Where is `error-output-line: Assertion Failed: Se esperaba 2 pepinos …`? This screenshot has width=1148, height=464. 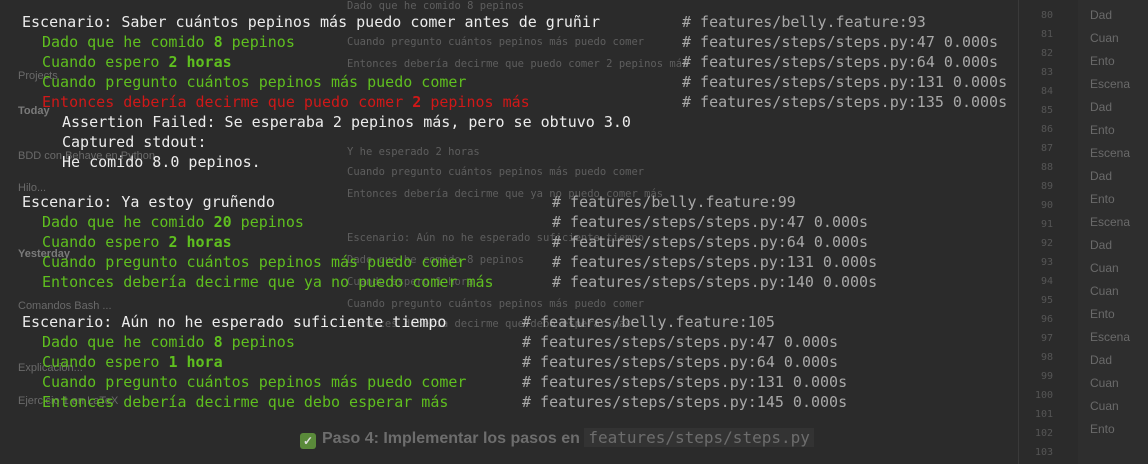
error-output-line: Assertion Failed: Se esperaba 2 pepinos … is located at coordinates (346, 122).